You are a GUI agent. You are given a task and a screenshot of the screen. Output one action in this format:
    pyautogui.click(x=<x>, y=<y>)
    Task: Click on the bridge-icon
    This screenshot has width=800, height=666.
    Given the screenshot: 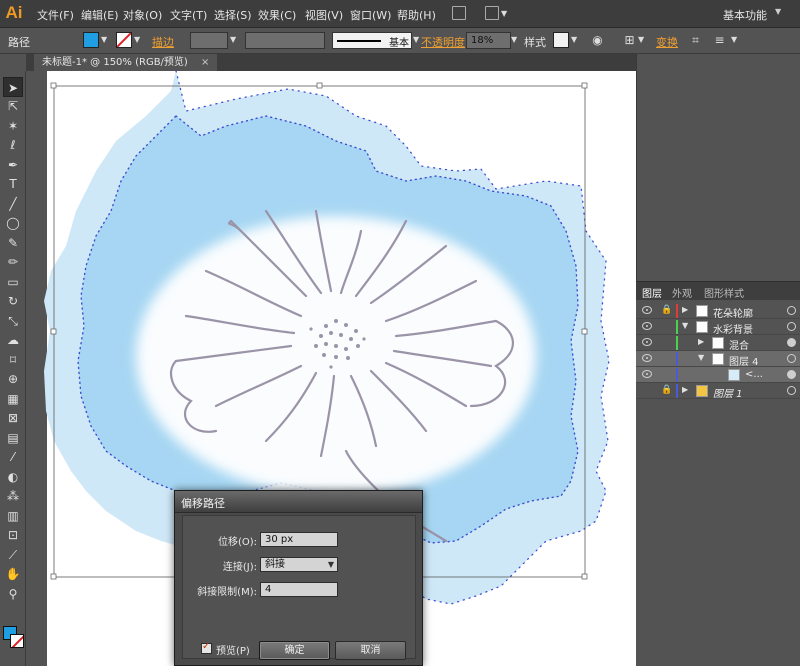 What is the action you would take?
    pyautogui.click(x=459, y=13)
    